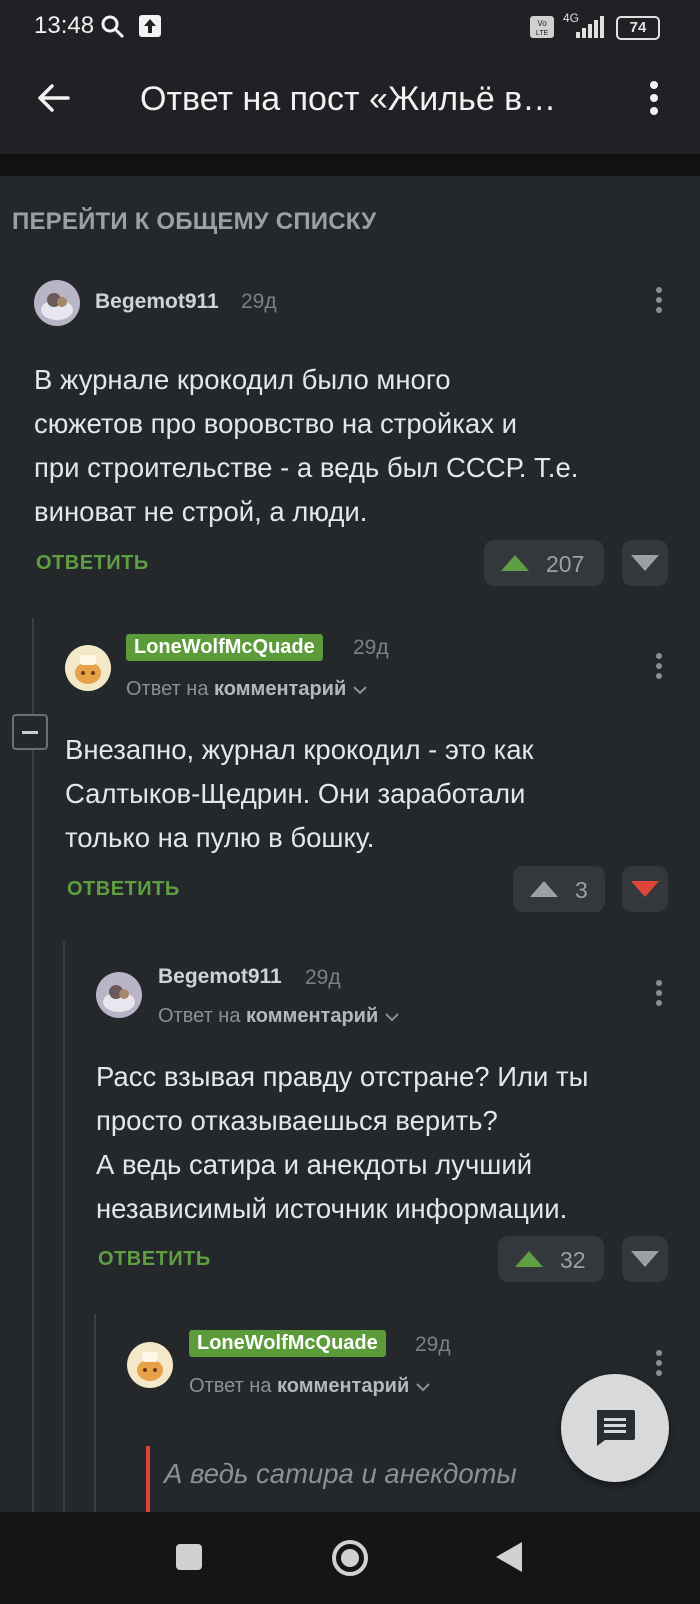 Image resolution: width=700 pixels, height=1604 pixels. What do you see at coordinates (551, 1259) in the screenshot?
I see `upvote-button: 32` at bounding box center [551, 1259].